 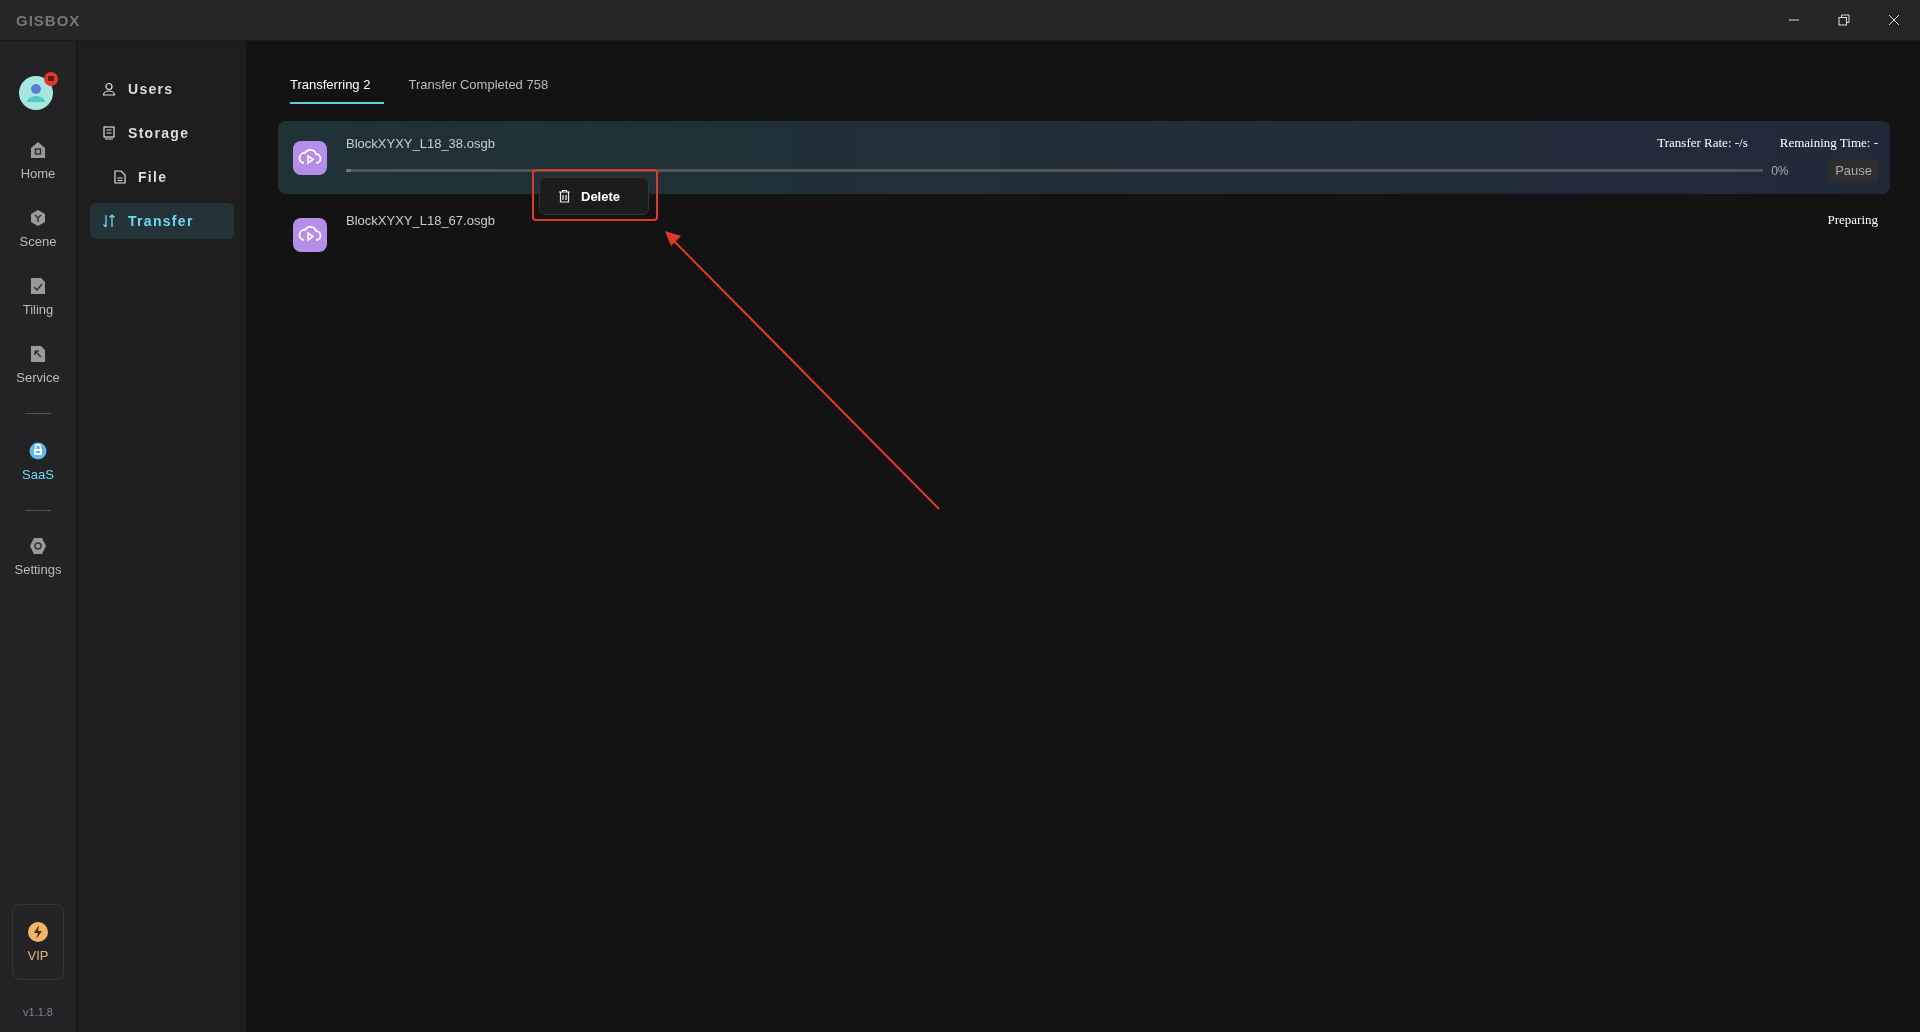 What do you see at coordinates (38, 450) in the screenshot?
I see `cloud-lock-icon` at bounding box center [38, 450].